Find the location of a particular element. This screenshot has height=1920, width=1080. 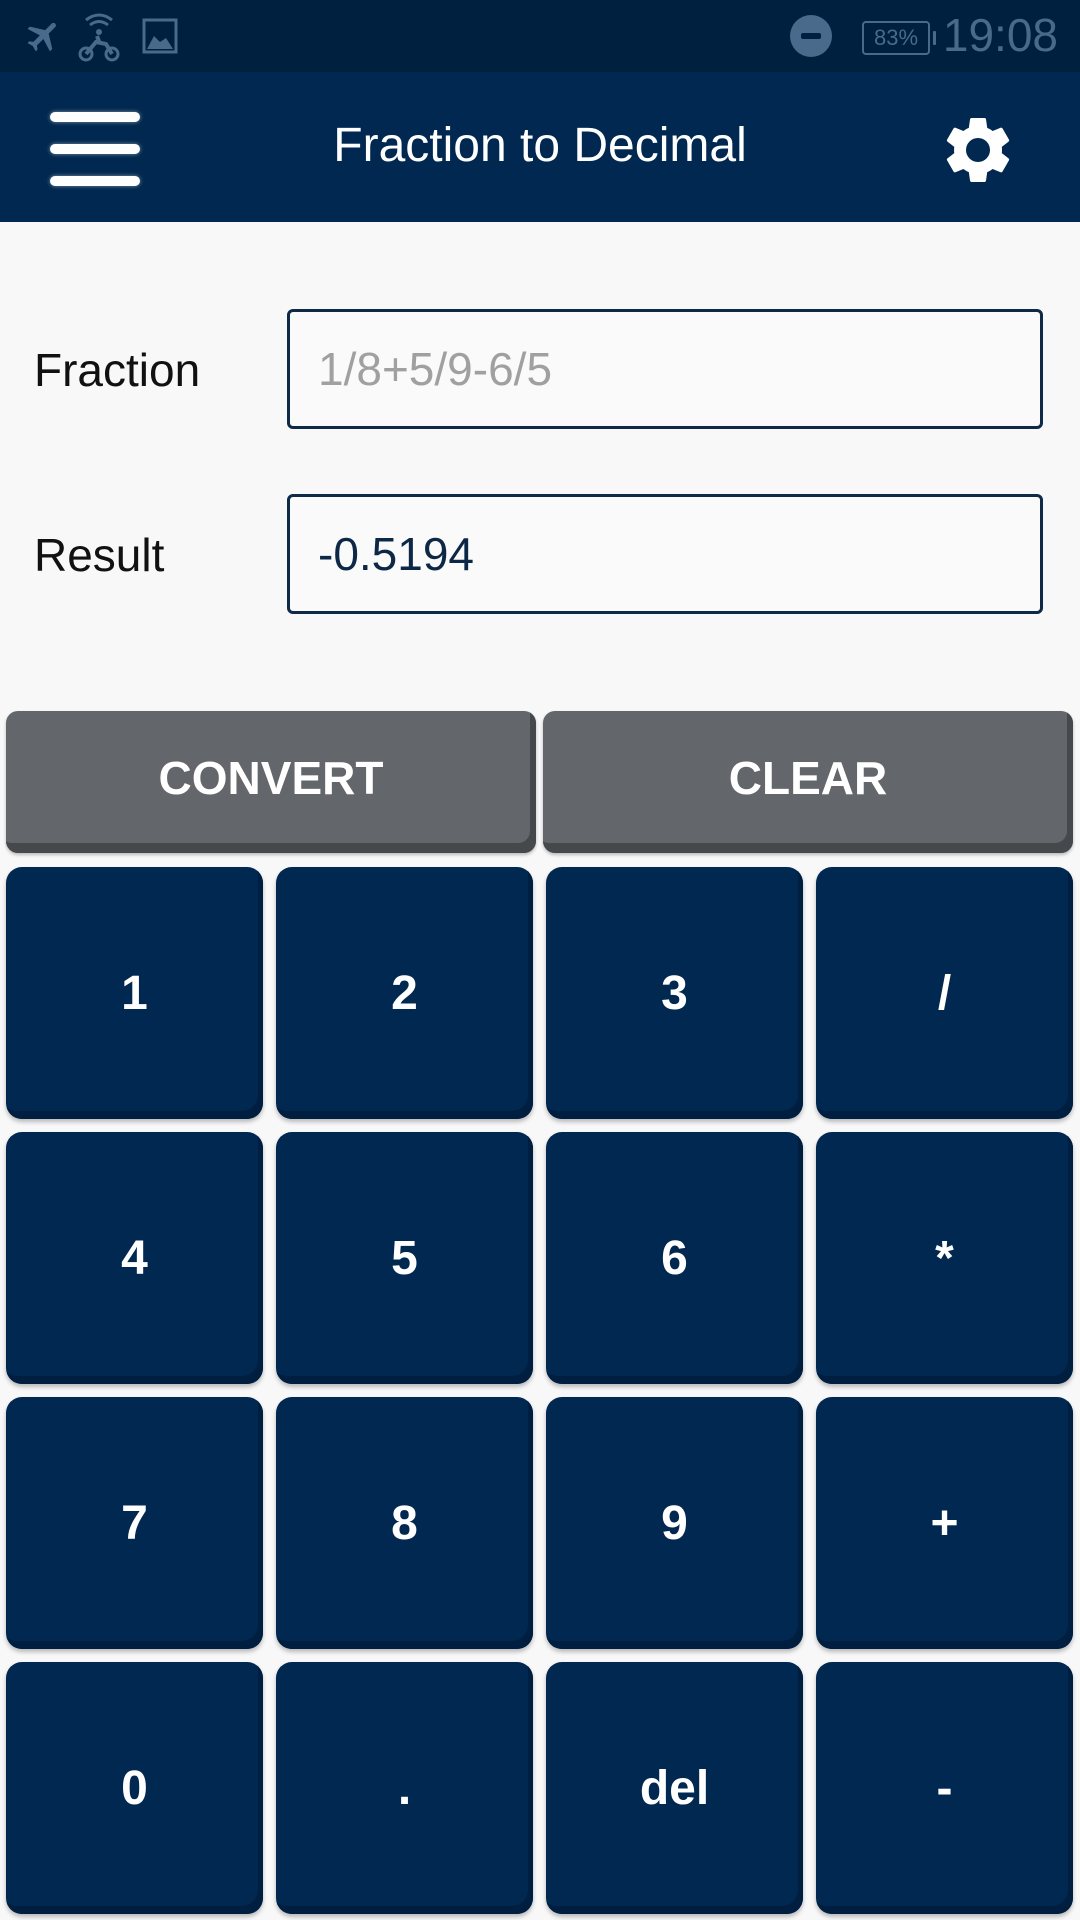

fraction-input is located at coordinates (665, 369).